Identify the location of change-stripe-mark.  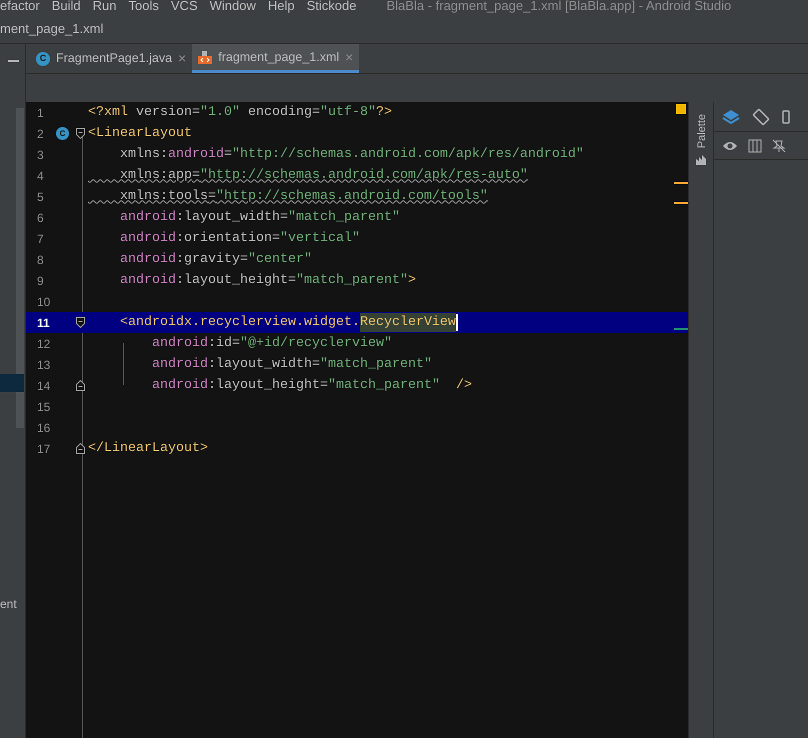
(681, 329).